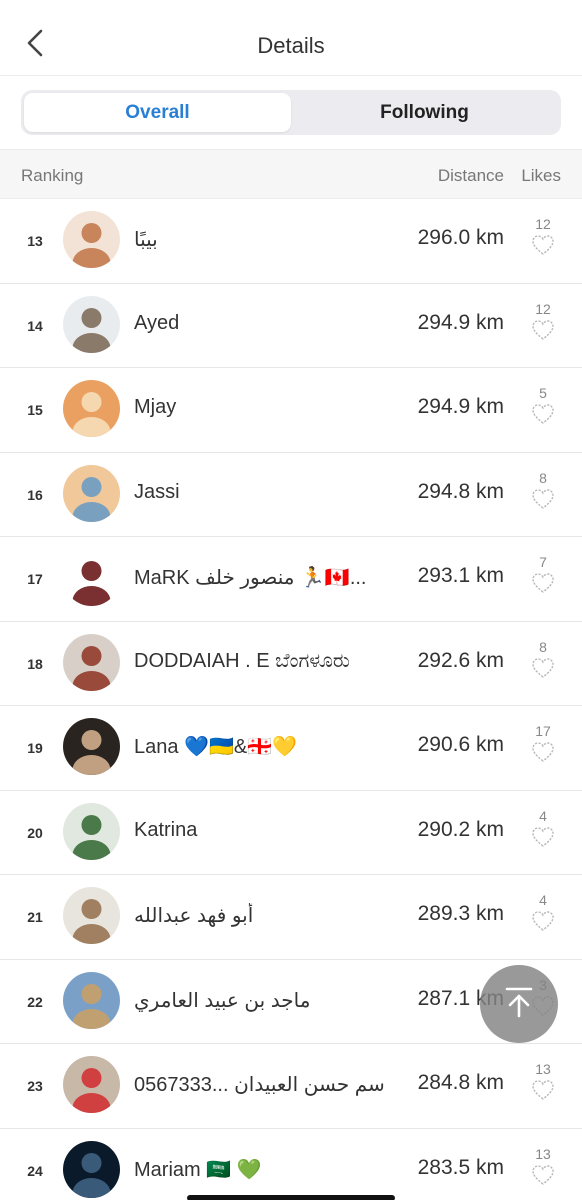 The height and width of the screenshot is (1200, 582). Describe the element at coordinates (157, 322) in the screenshot. I see `user-name: Ayed` at that location.